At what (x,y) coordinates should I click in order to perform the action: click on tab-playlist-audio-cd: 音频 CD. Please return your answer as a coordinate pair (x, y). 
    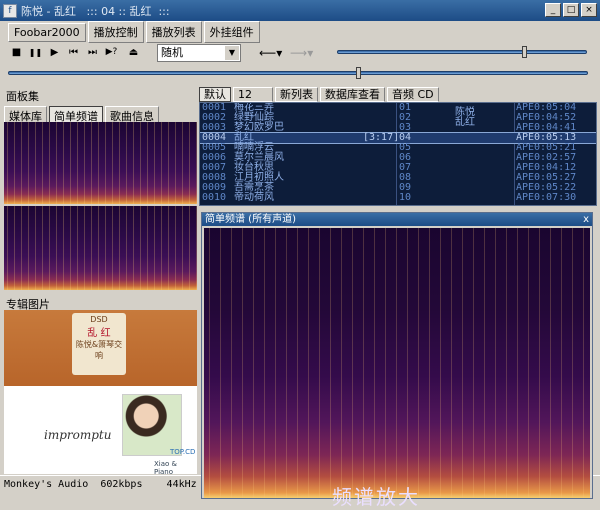
    Looking at the image, I should click on (413, 94).